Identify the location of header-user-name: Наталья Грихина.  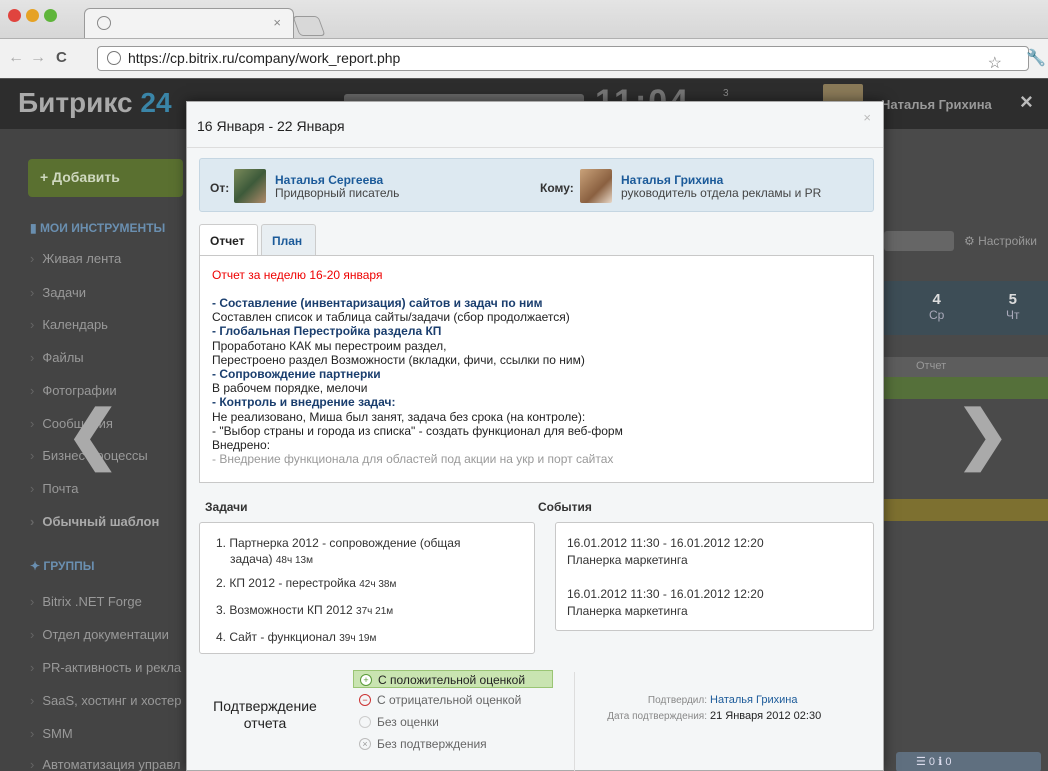
(936, 104).